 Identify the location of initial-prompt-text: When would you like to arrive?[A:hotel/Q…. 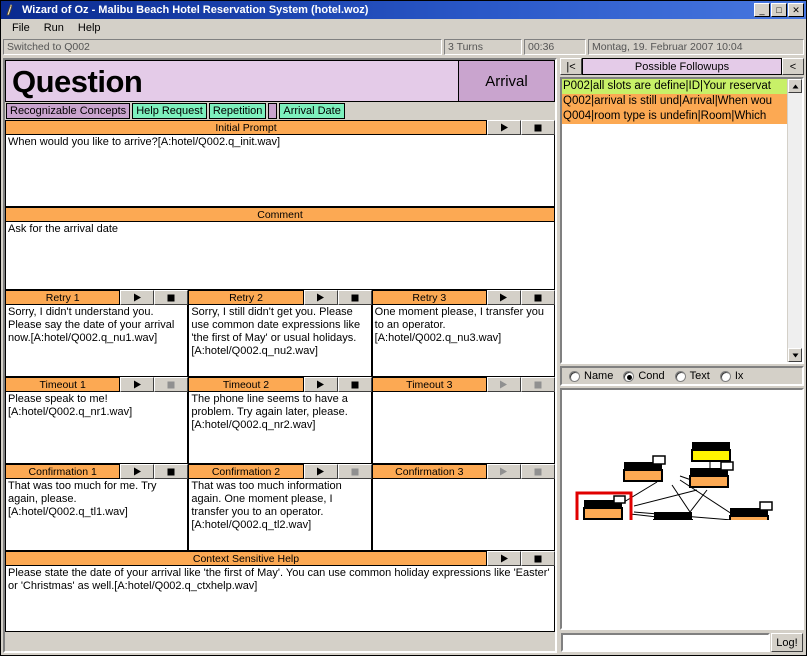
(280, 171).